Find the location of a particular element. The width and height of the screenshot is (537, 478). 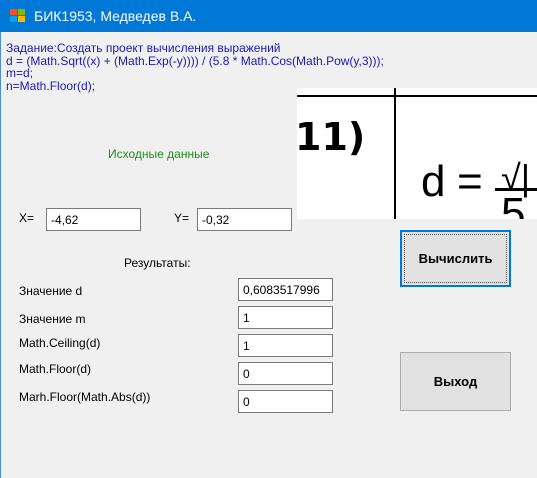

result-label-m: Значение m is located at coordinates (52, 319).